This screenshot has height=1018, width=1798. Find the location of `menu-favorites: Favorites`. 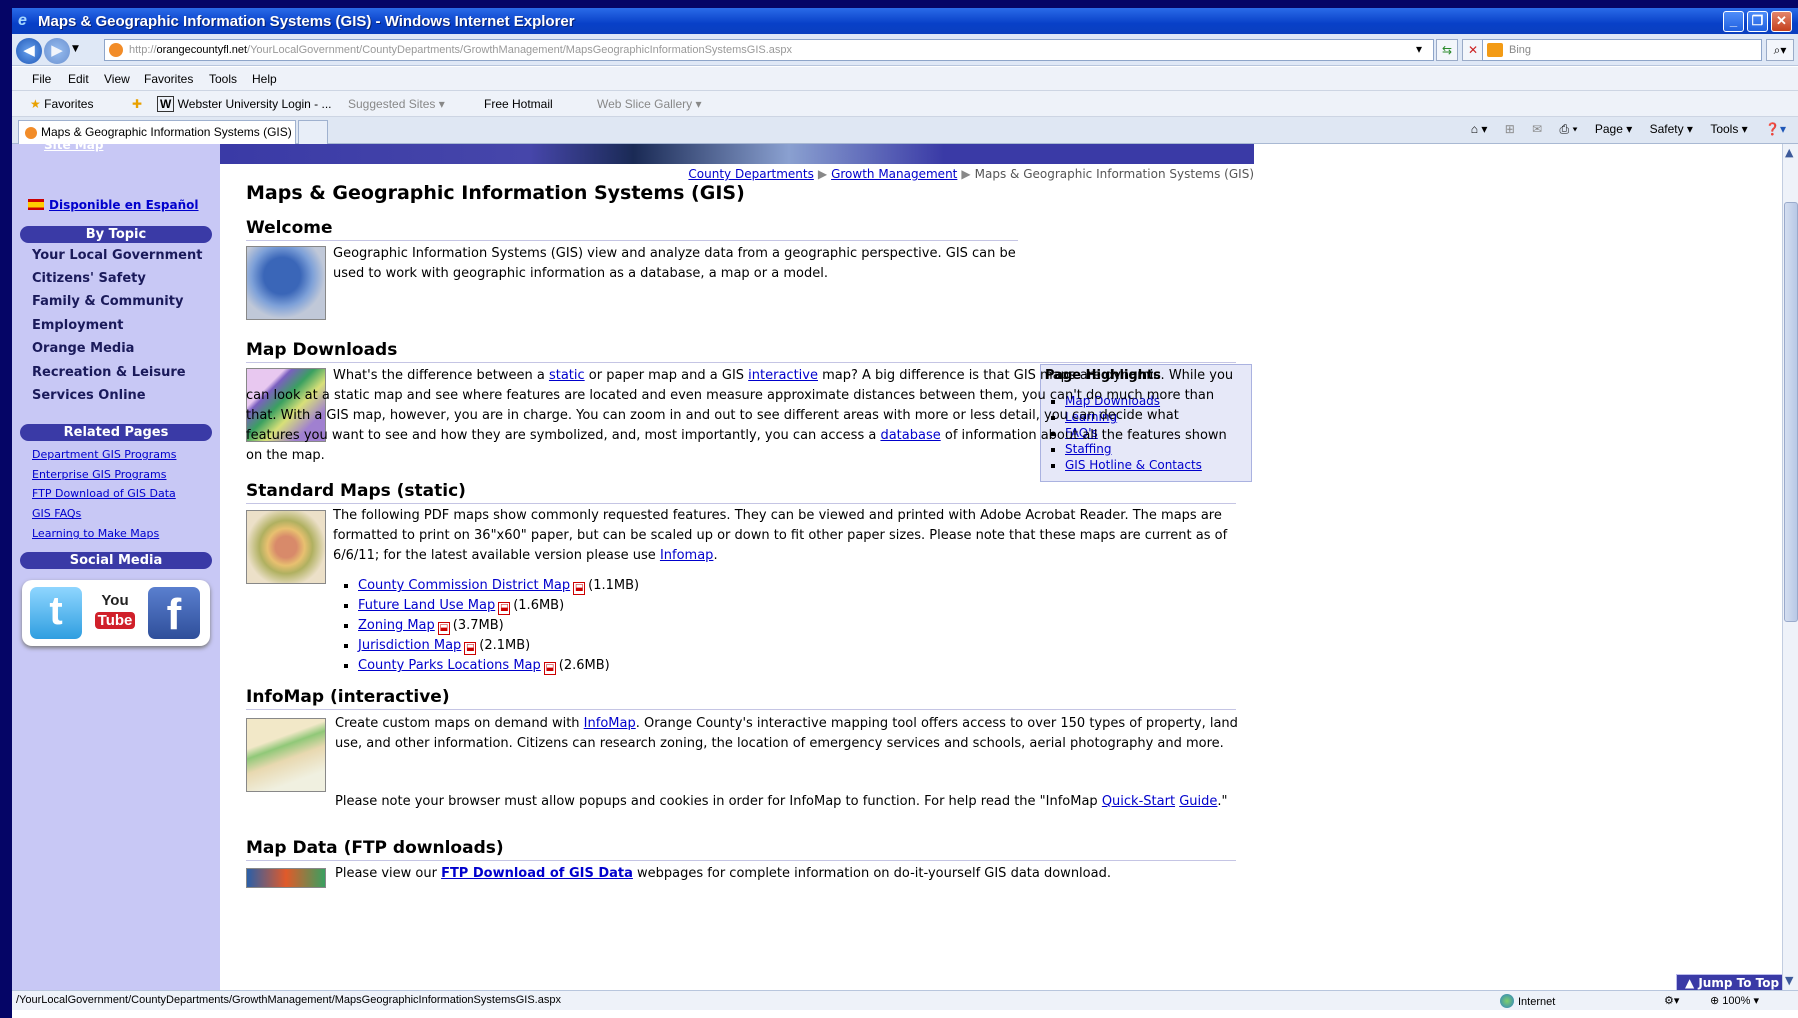

menu-favorites: Favorites is located at coordinates (168, 79).